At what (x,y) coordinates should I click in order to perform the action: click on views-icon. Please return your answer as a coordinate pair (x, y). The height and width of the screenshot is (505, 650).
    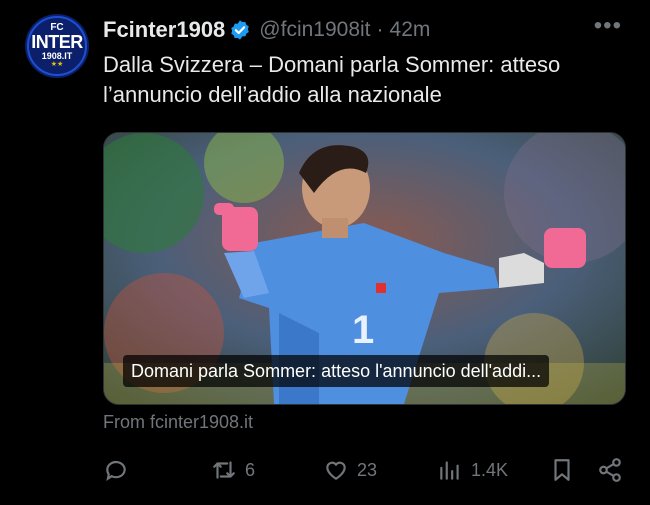
    Looking at the image, I should click on (449, 470).